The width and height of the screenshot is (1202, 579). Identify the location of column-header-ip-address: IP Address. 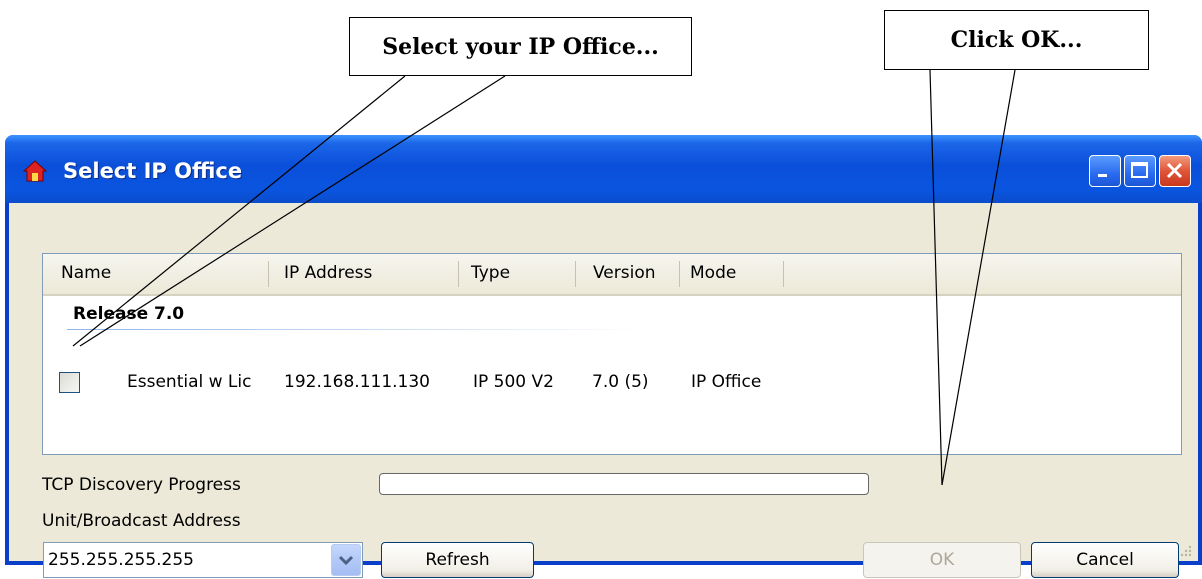
(328, 273).